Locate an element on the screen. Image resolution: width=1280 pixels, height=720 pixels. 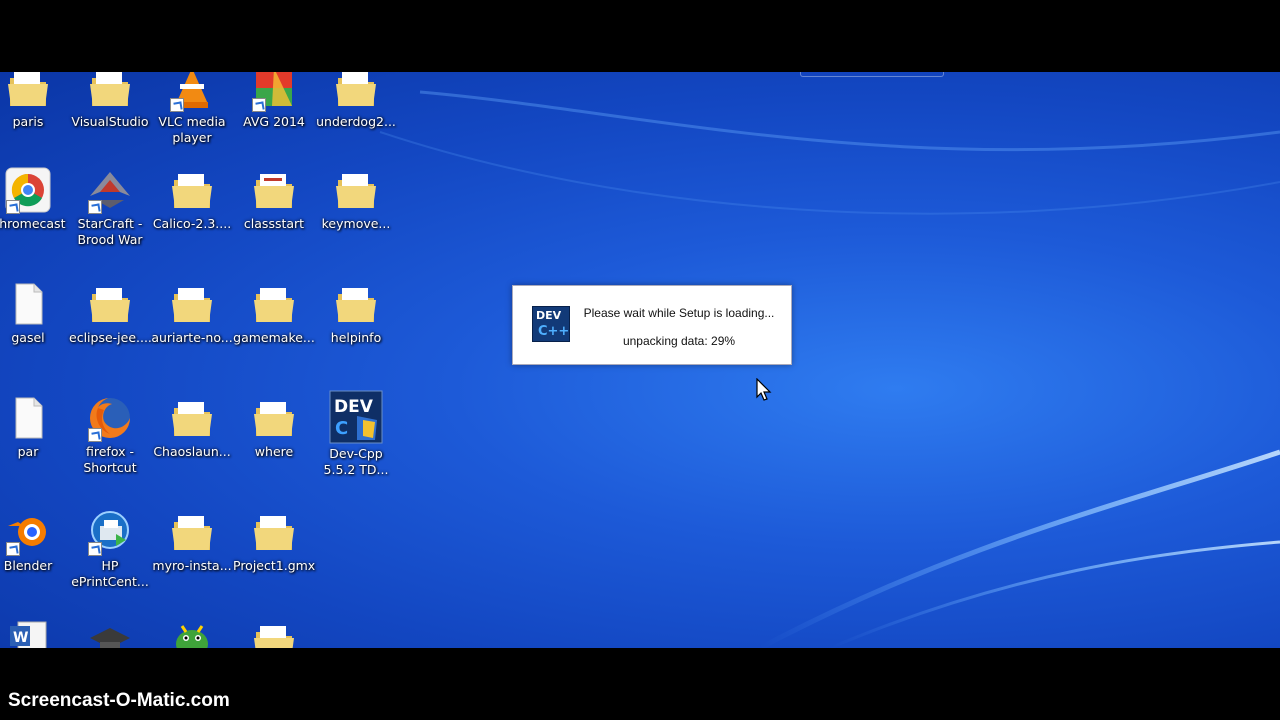
desktop-icon-chromecast: Chromecast is located at coordinates (34, 199).